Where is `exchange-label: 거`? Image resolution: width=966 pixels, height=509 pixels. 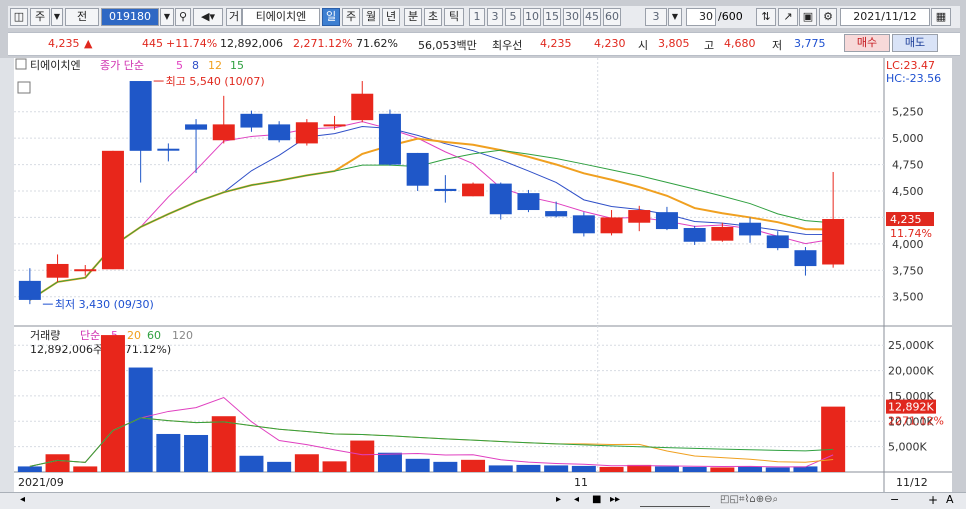
exchange-label: 거 is located at coordinates (234, 17).